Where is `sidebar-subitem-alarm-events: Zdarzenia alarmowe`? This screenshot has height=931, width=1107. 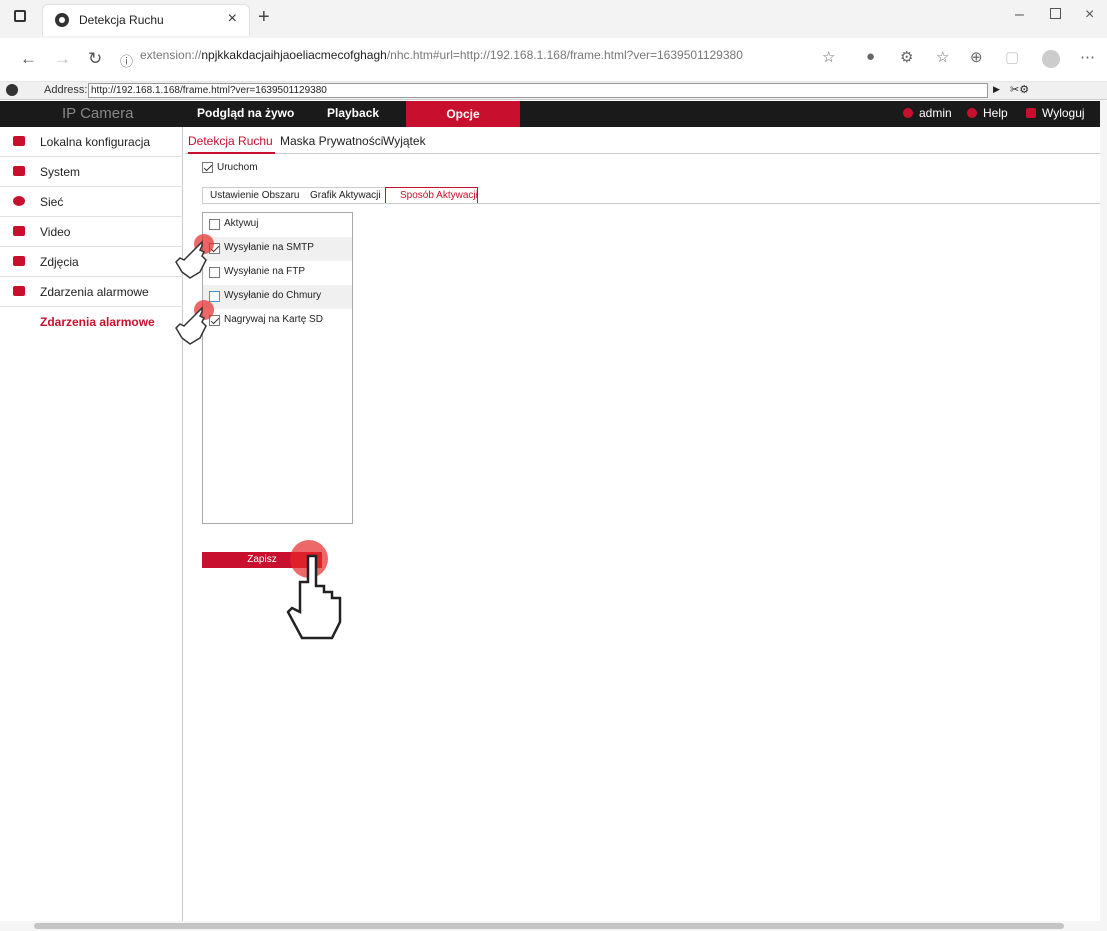 sidebar-subitem-alarm-events: Zdarzenia alarmowe is located at coordinates (91, 322).